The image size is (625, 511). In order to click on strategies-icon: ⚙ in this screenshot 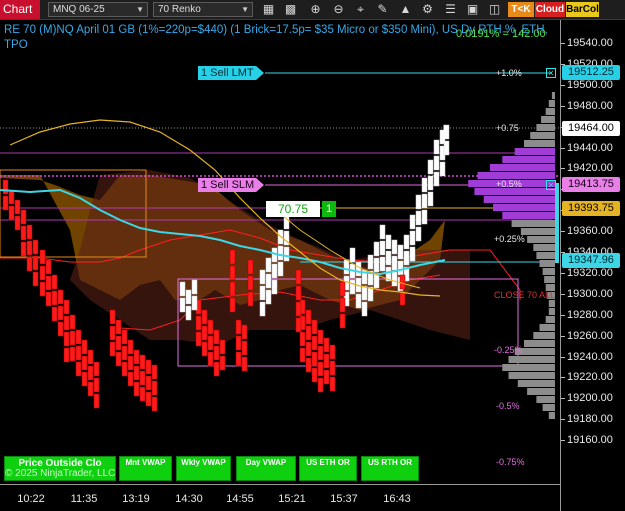, I will do `click(427, 9)`.